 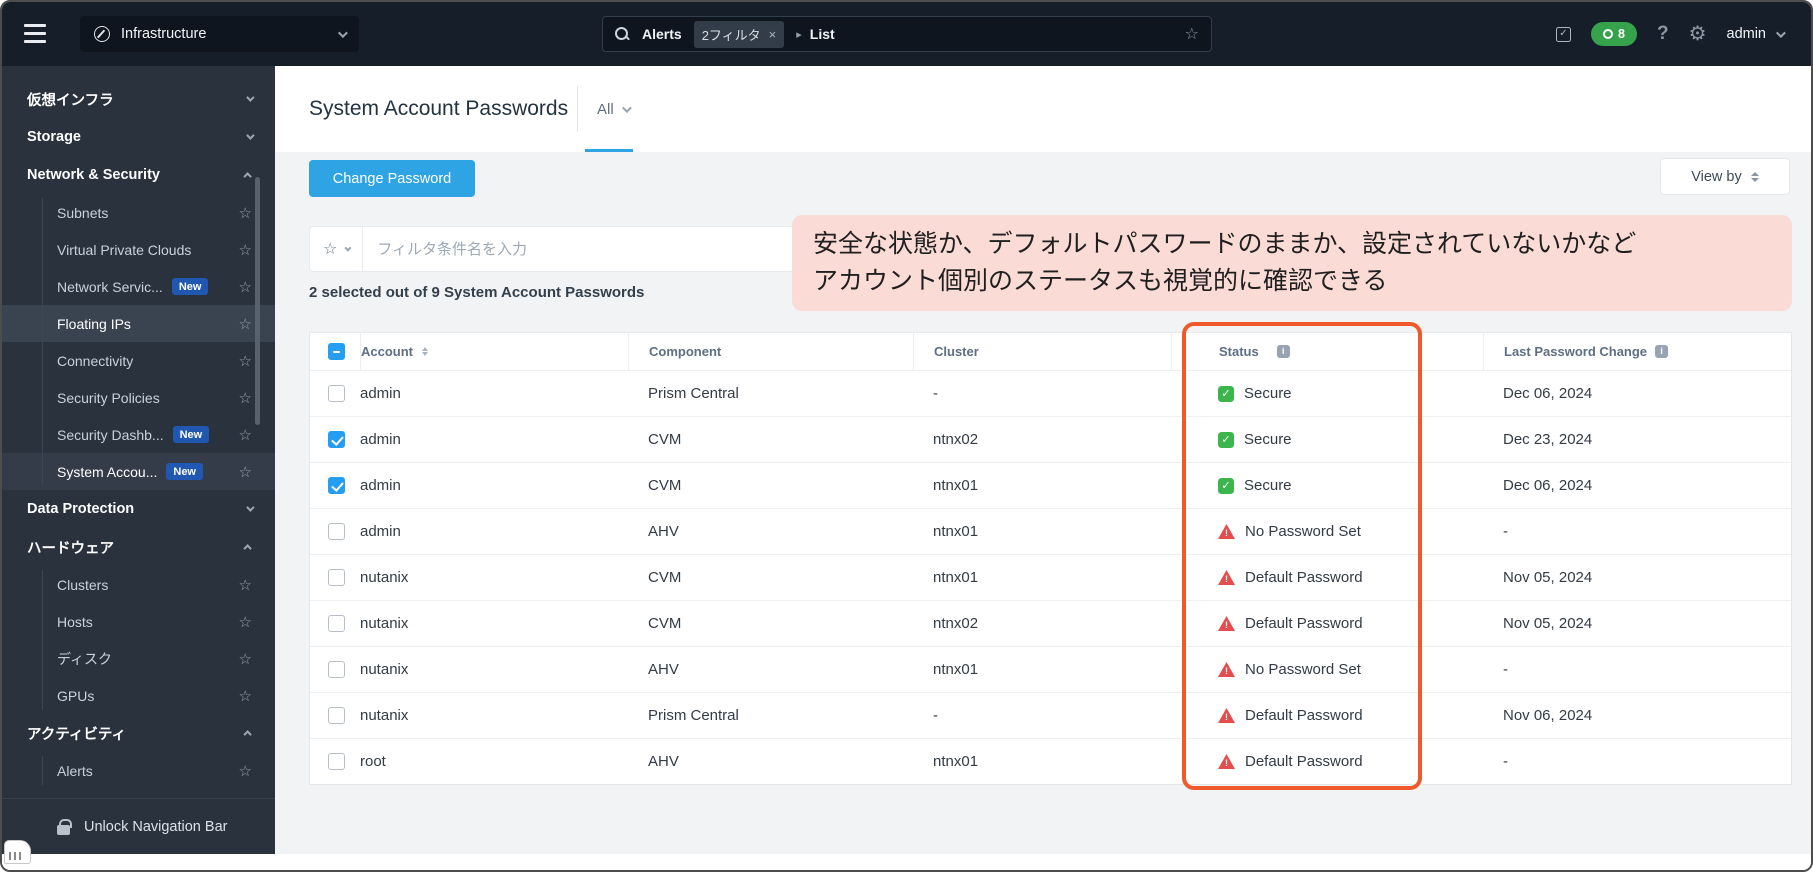 I want to click on sidebar-item-hosts: Hosts ☆, so click(x=138, y=621).